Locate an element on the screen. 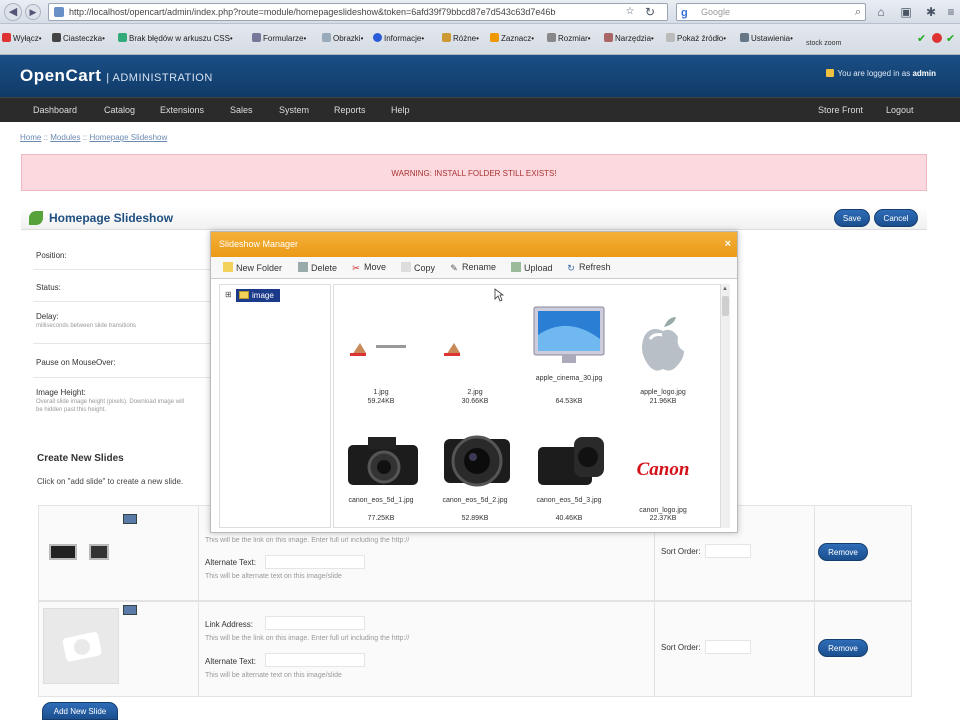  menu-system: System is located at coordinates (294, 110).